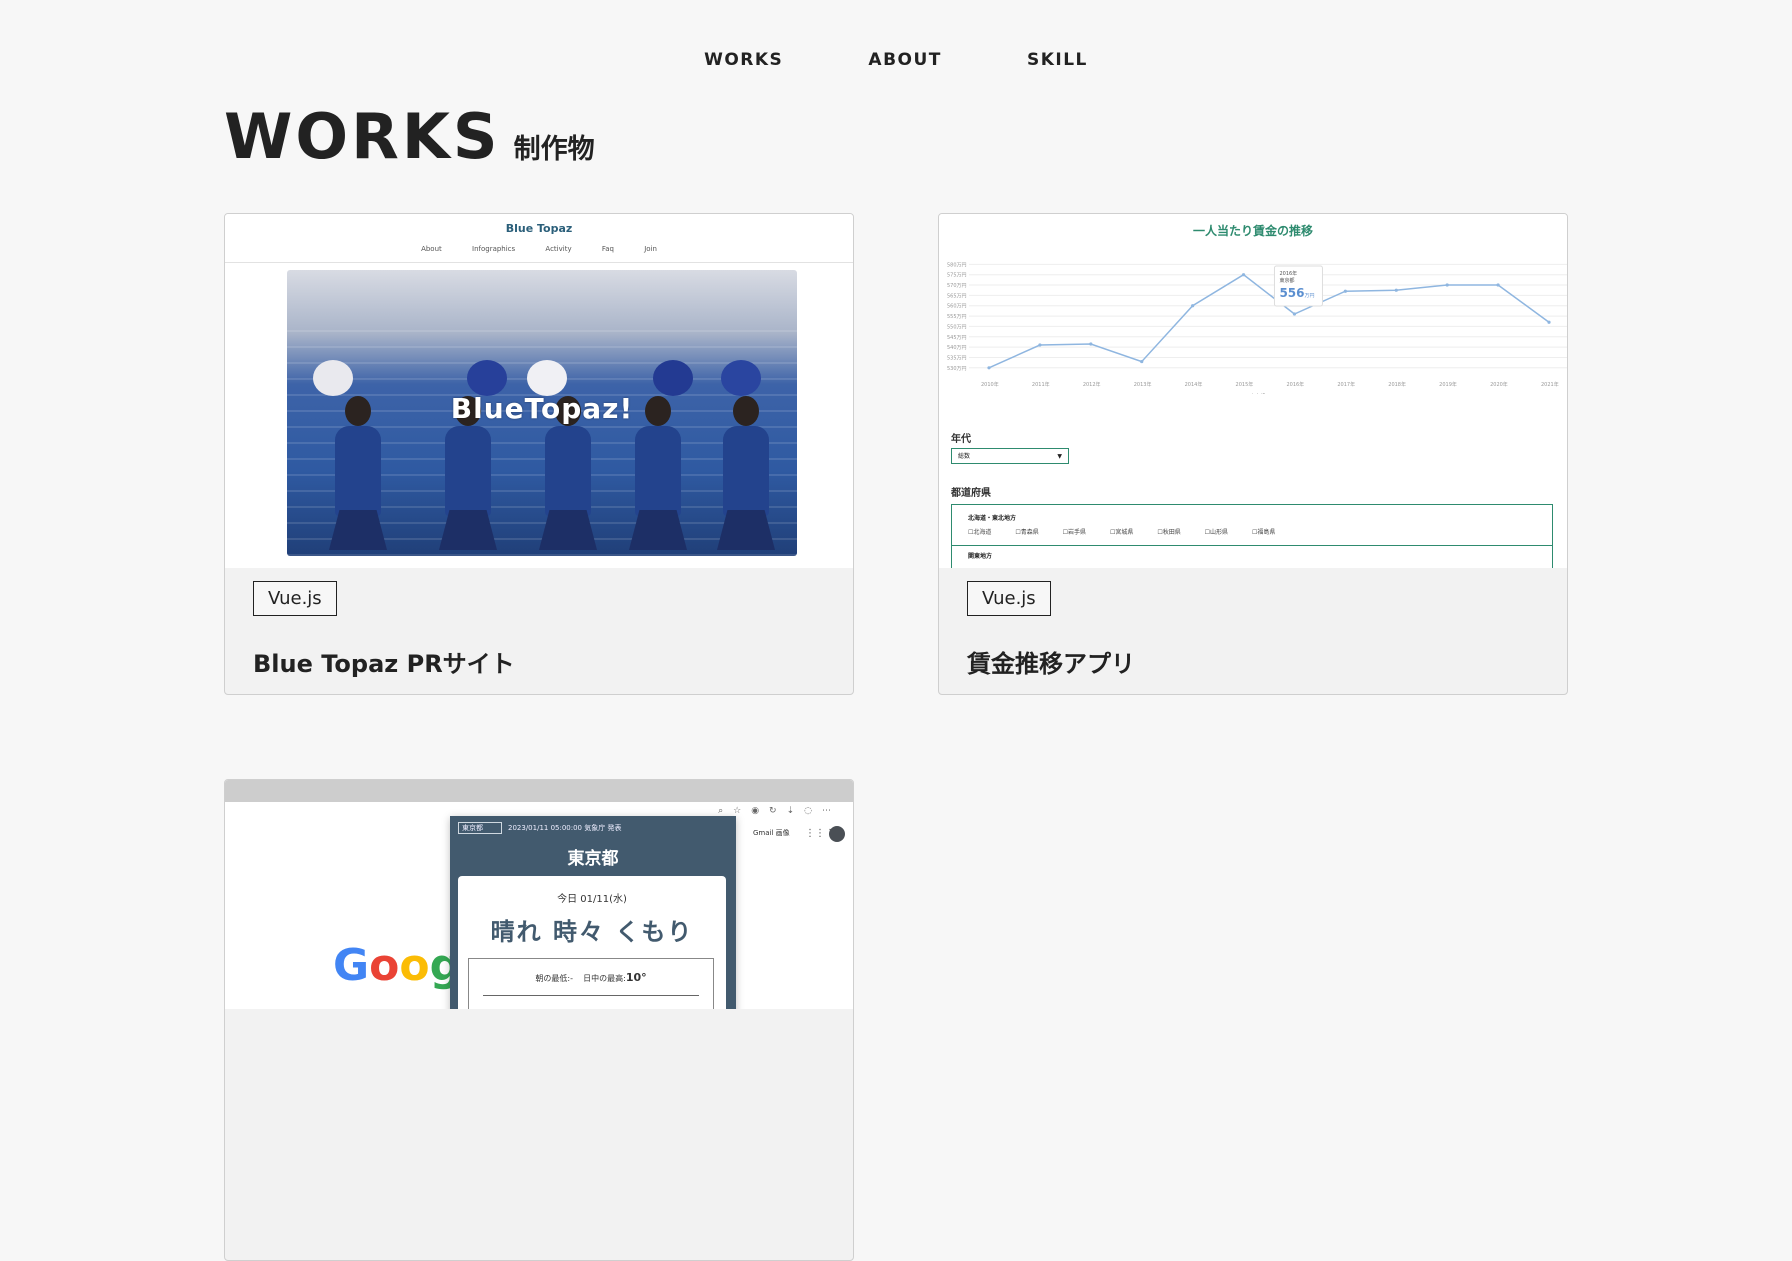  Describe the element at coordinates (1121, 532) in the screenshot. I see `prefecture-checkbox: ☐宮城県` at that location.